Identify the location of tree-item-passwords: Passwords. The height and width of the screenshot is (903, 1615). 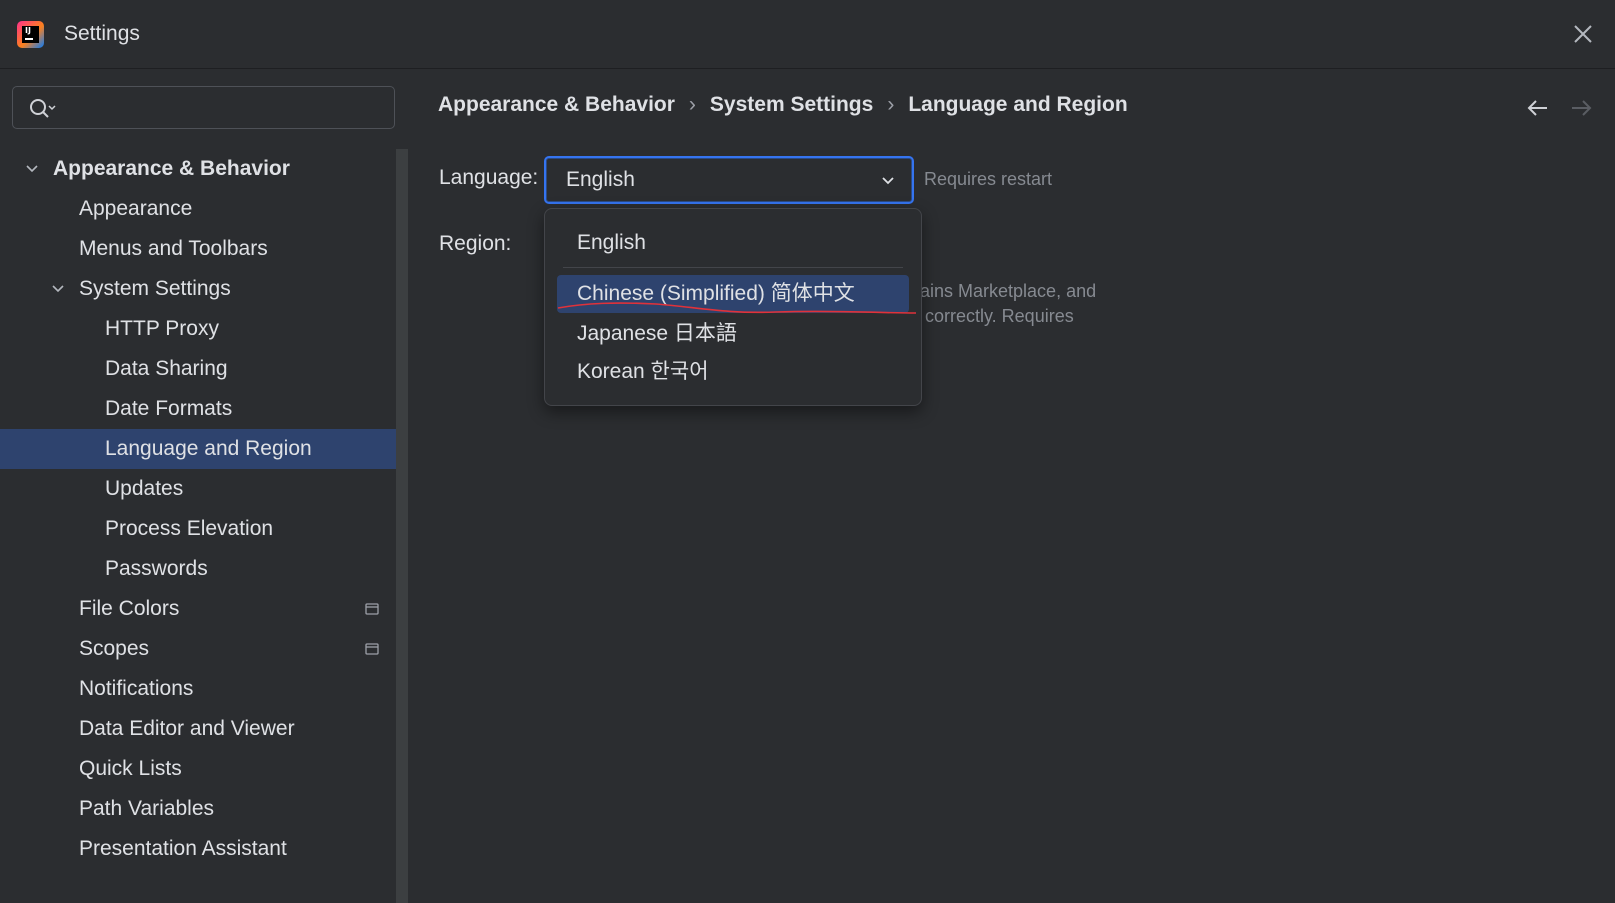
(204, 569).